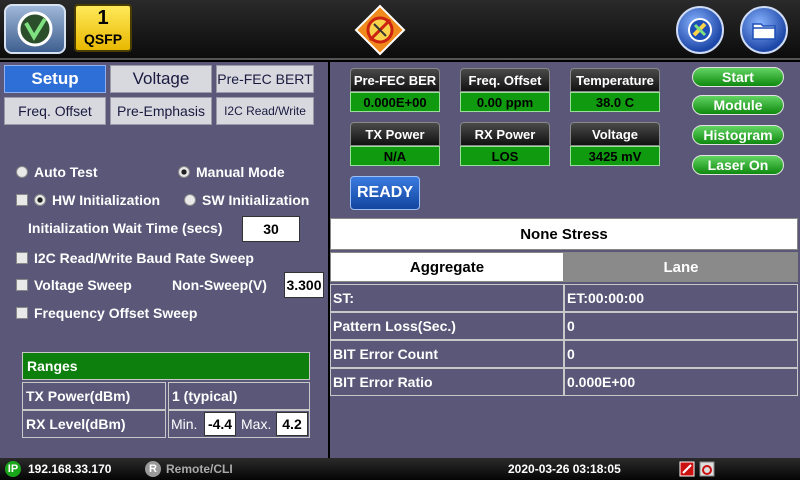 The image size is (800, 480). I want to click on non-sweep-label: Non-Sweep(V), so click(219, 285).